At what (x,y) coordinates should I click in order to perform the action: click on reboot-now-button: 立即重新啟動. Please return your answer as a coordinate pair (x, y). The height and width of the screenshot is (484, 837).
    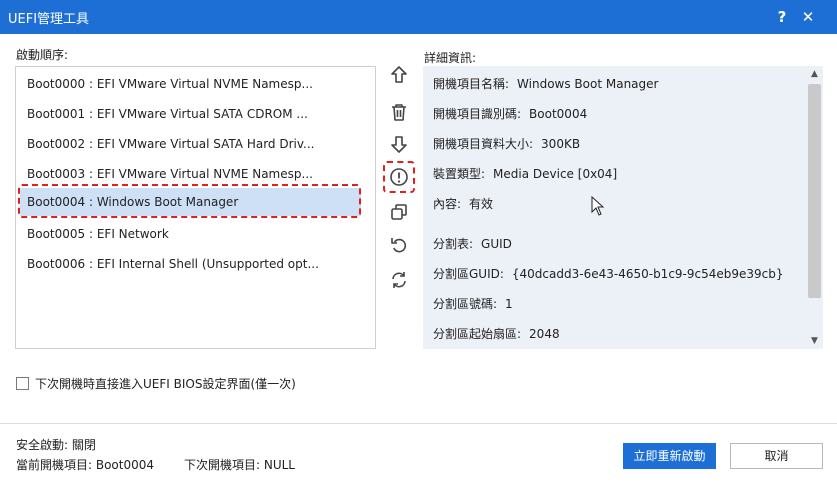
    Looking at the image, I should click on (669, 456).